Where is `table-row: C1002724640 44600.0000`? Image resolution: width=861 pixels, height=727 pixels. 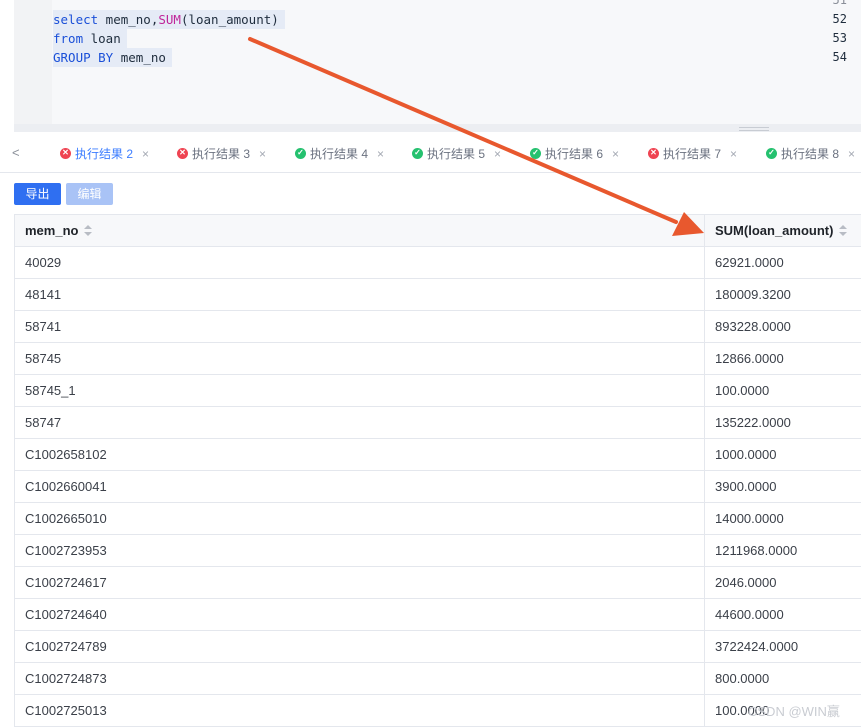 table-row: C1002724640 44600.0000 is located at coordinates (438, 615).